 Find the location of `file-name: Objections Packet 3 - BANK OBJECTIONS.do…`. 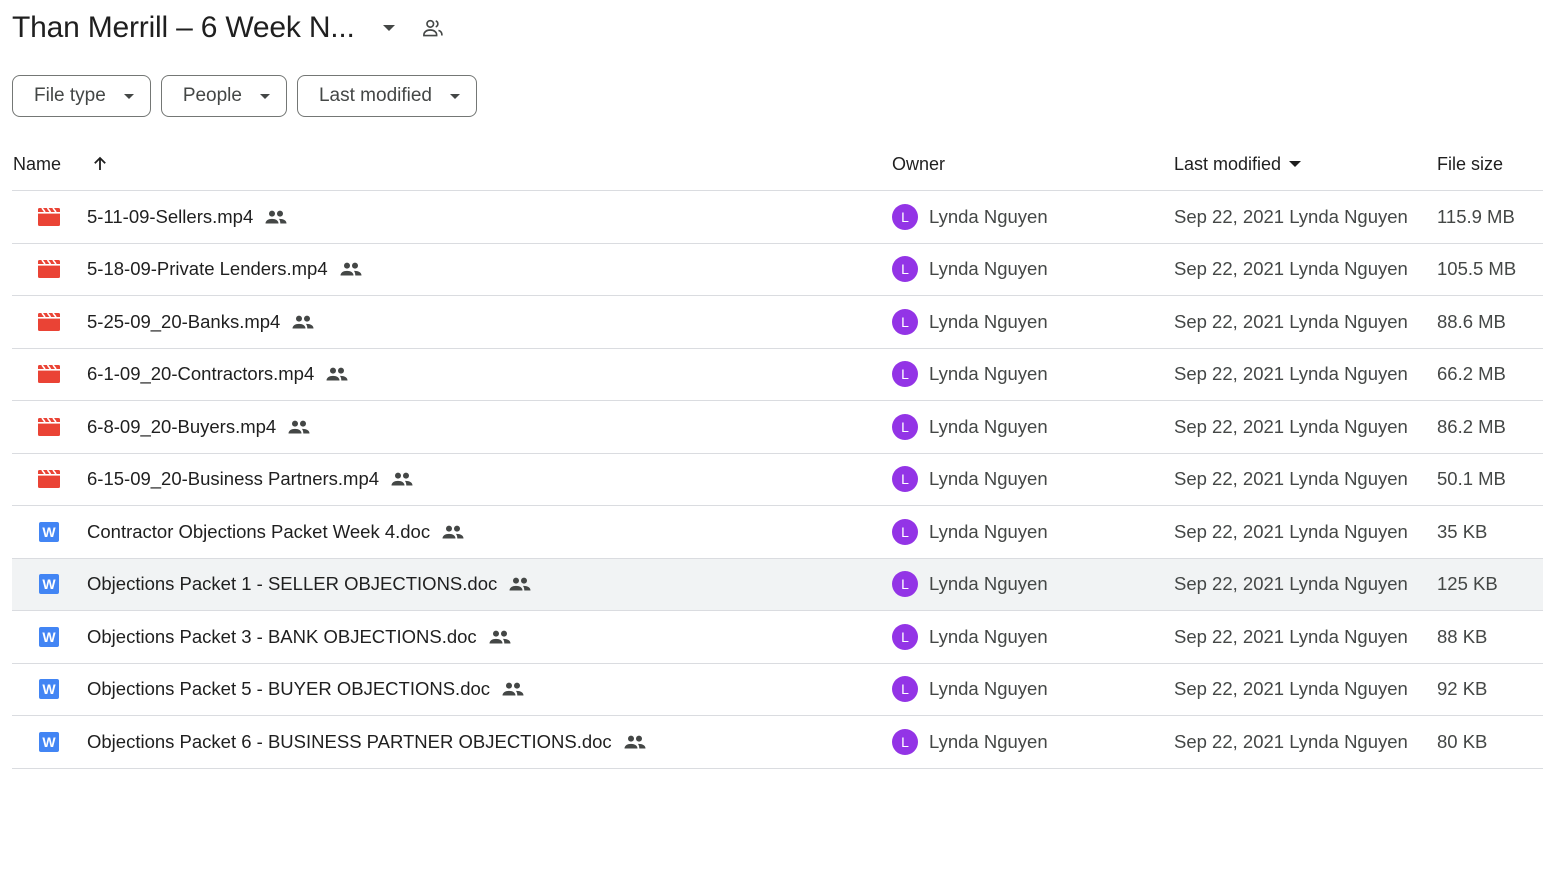

file-name: Objections Packet 3 - BANK OBJECTIONS.do… is located at coordinates (282, 637).